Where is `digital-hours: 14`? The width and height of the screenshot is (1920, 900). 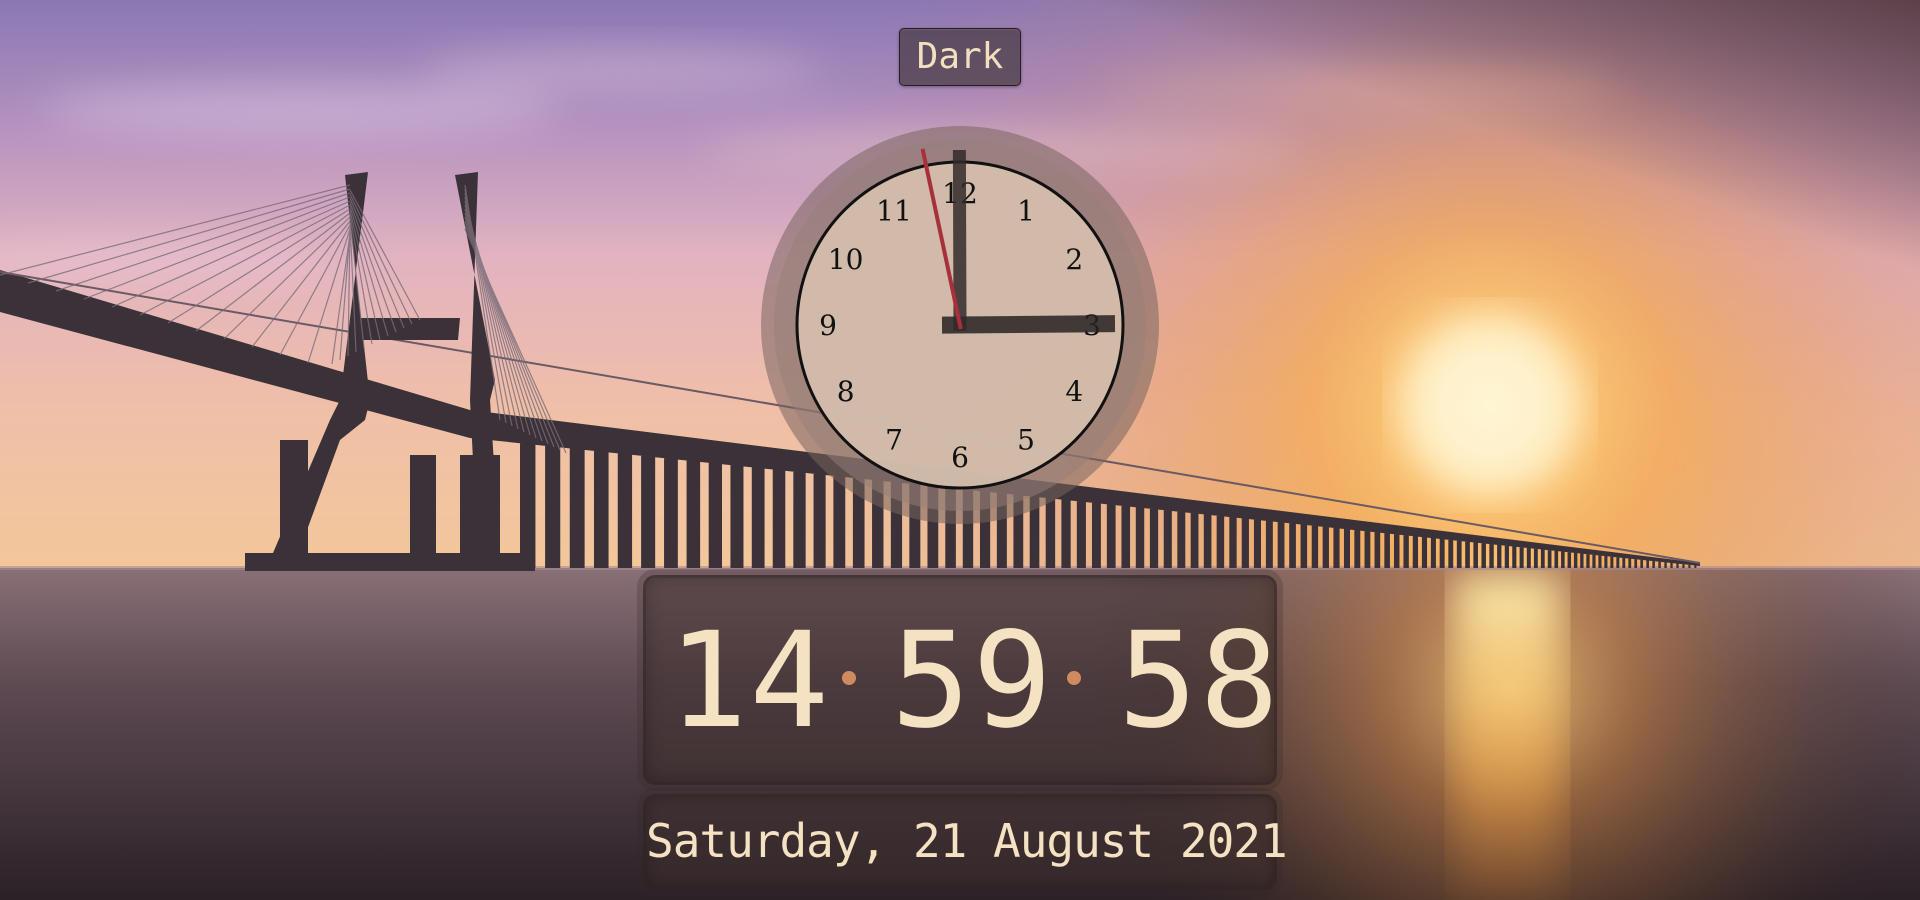
digital-hours: 14 is located at coordinates (749, 681).